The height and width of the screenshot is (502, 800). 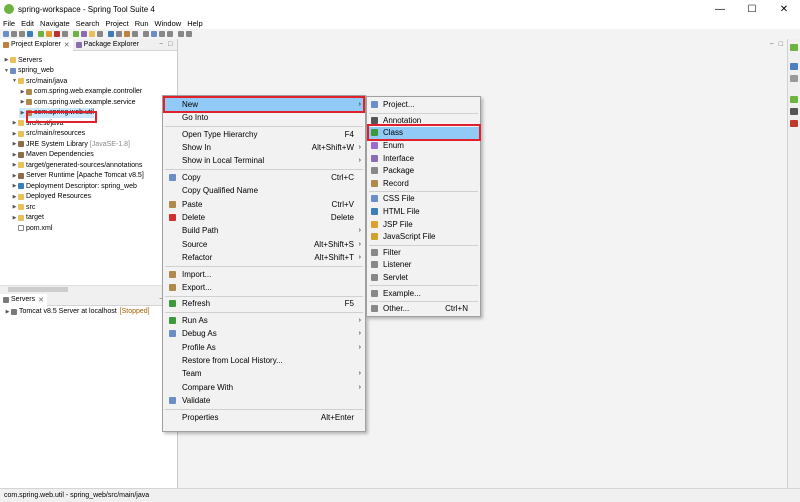 What do you see at coordinates (264, 147) in the screenshot?
I see `ctx-menu-item-show-in: Show In Alt+Shift+W ›` at bounding box center [264, 147].